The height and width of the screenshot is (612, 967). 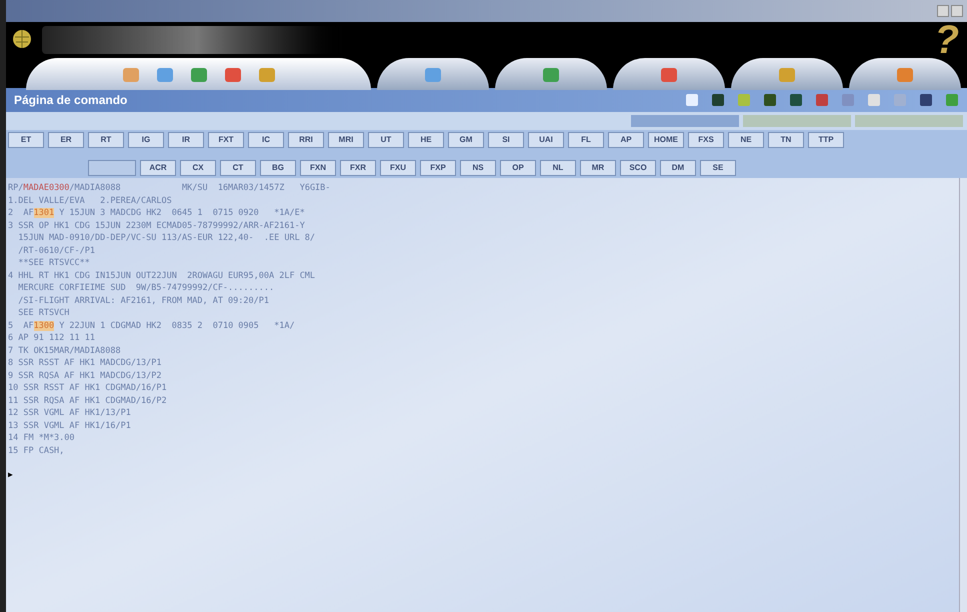 What do you see at coordinates (438, 168) in the screenshot?
I see `command-button: FXP` at bounding box center [438, 168].